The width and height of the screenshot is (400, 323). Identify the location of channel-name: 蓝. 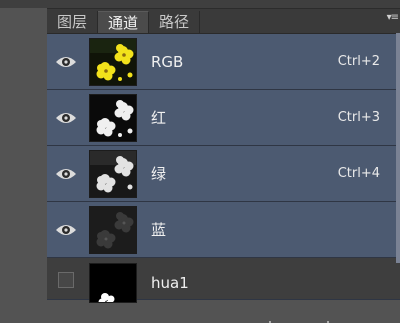
(159, 230).